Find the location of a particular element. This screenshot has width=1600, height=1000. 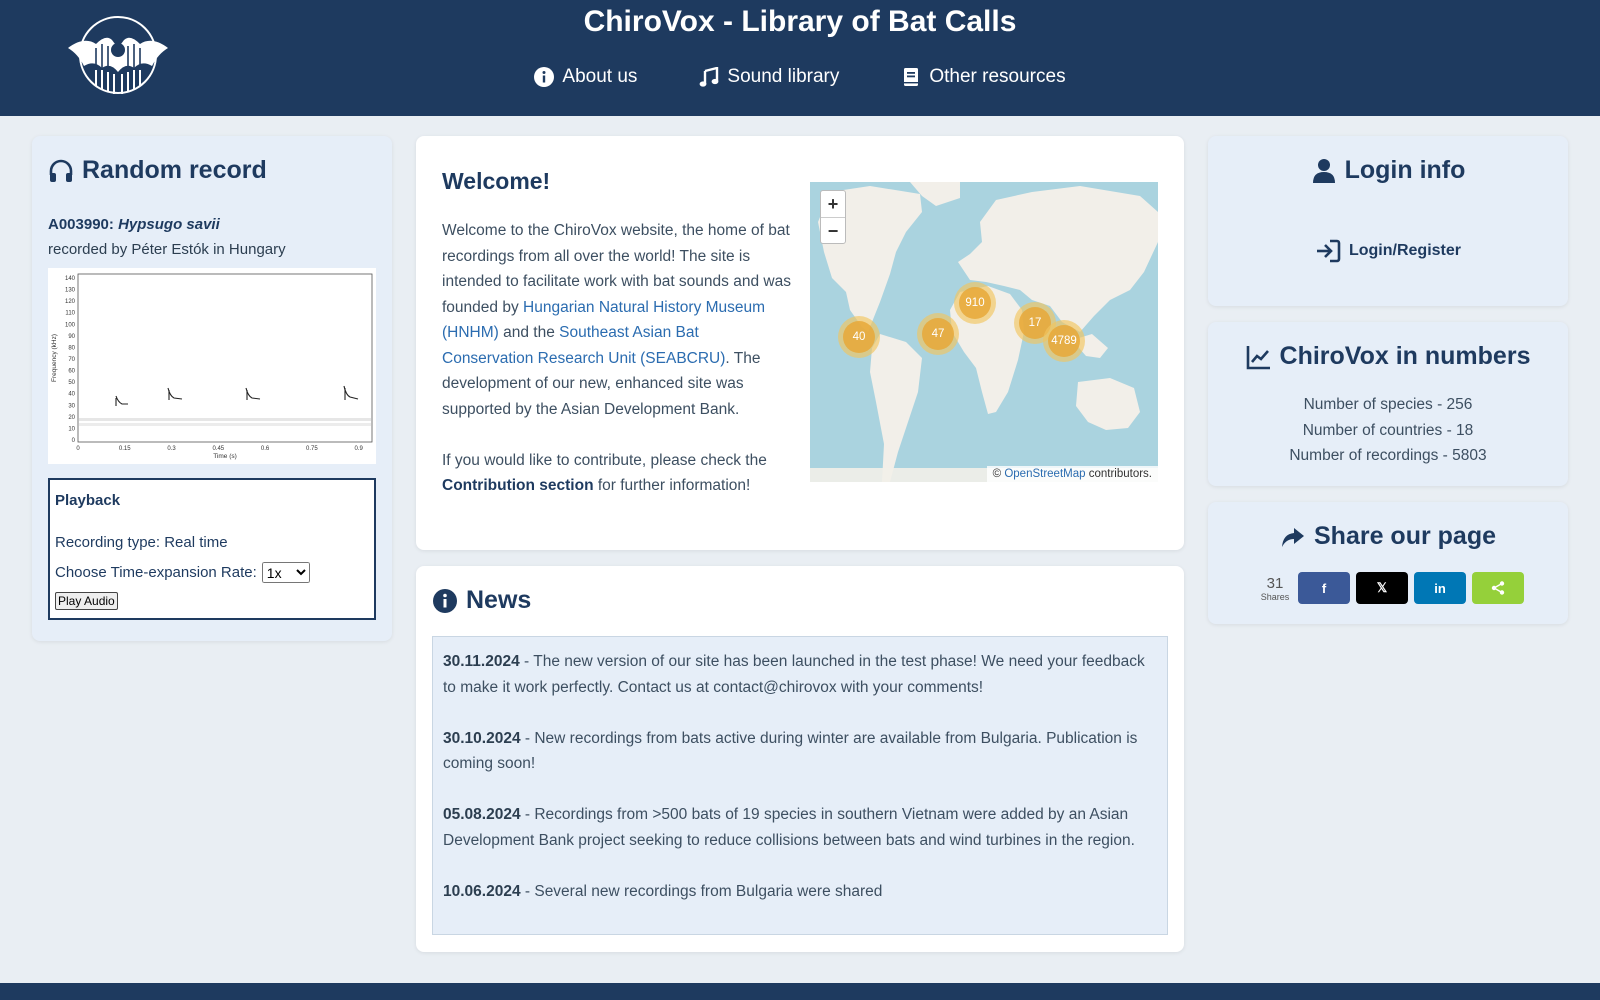

headphones-icon is located at coordinates (61, 170).